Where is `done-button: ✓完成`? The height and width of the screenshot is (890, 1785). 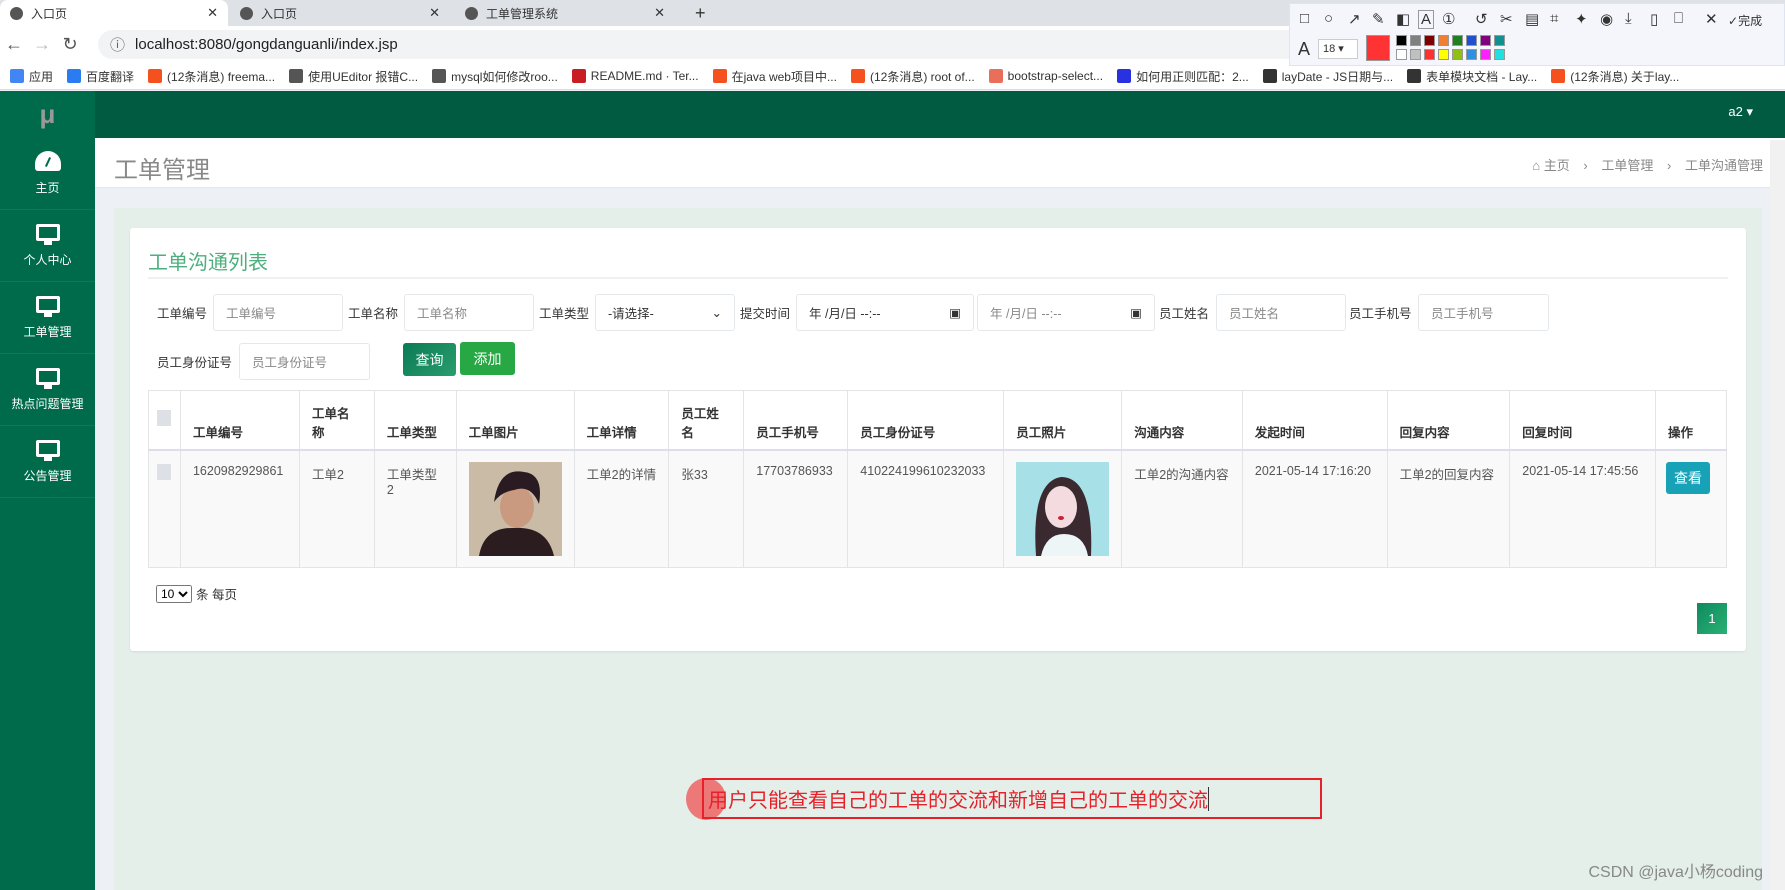
done-button: ✓完成 is located at coordinates (1745, 20).